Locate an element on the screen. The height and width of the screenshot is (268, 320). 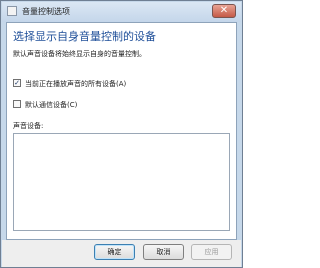
sound-devices-label: 声音设备: is located at coordinates (28, 126).